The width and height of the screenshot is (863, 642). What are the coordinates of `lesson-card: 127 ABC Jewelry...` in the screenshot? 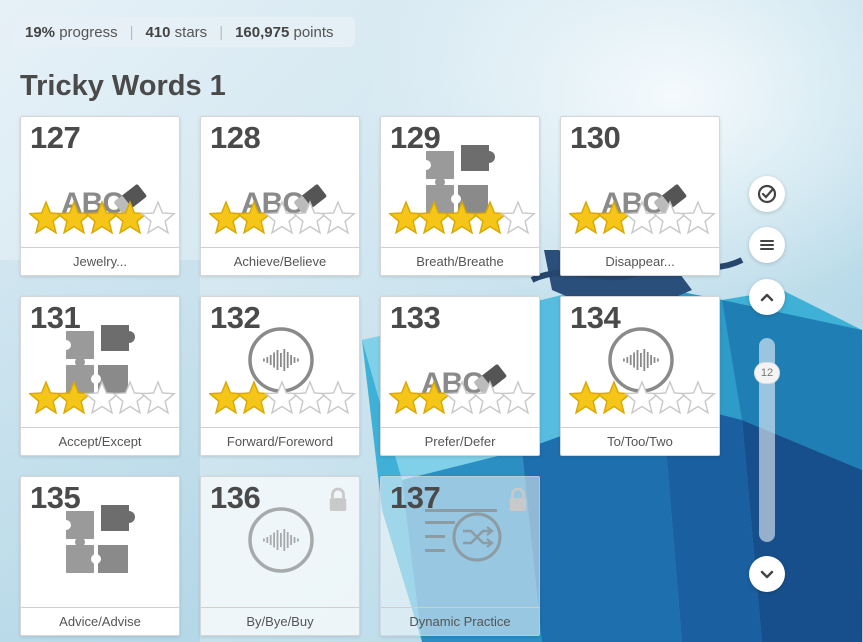 It's located at (100, 196).